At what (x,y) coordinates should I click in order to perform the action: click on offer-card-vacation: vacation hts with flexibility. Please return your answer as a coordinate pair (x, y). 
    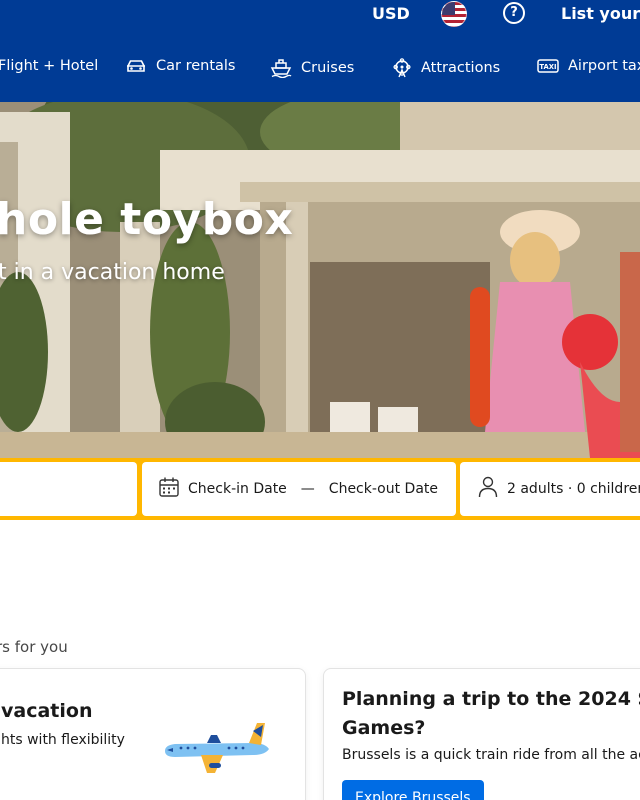
    Looking at the image, I should click on (153, 734).